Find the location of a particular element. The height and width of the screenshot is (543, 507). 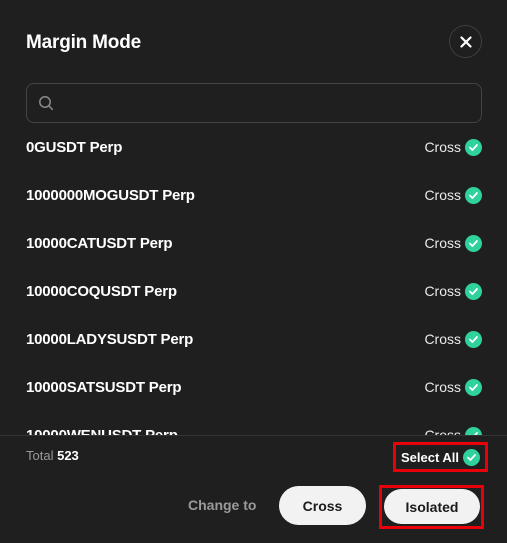

symbol-name: 10000LADYSUSDT Perp is located at coordinates (110, 339).